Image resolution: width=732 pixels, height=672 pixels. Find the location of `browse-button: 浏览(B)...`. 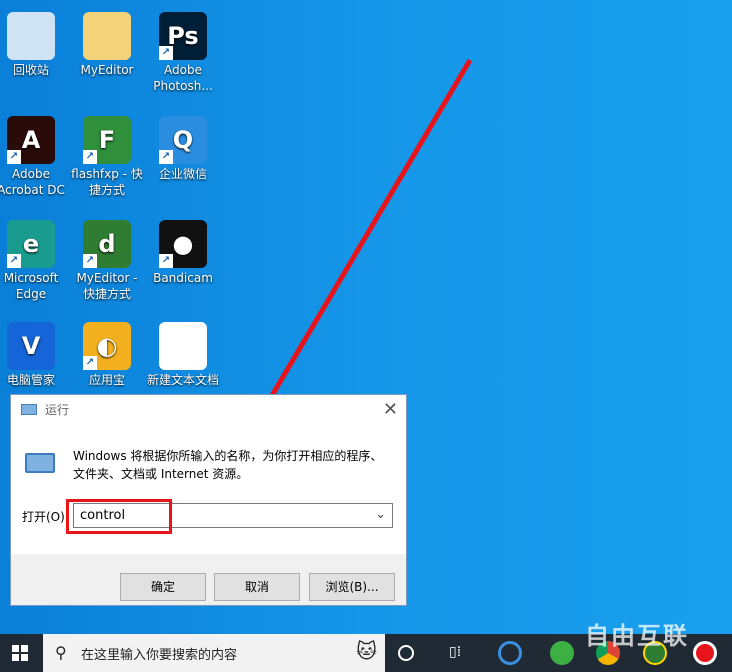

browse-button: 浏览(B)... is located at coordinates (352, 587).